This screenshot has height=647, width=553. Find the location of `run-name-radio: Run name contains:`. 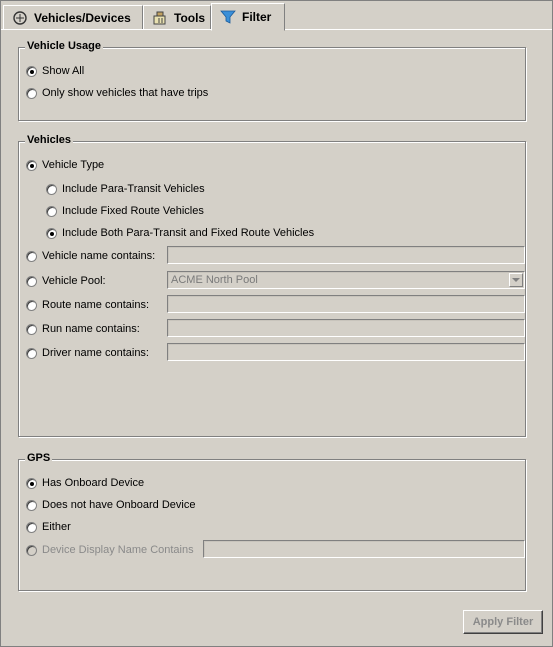

run-name-radio: Run name contains: is located at coordinates (83, 329).